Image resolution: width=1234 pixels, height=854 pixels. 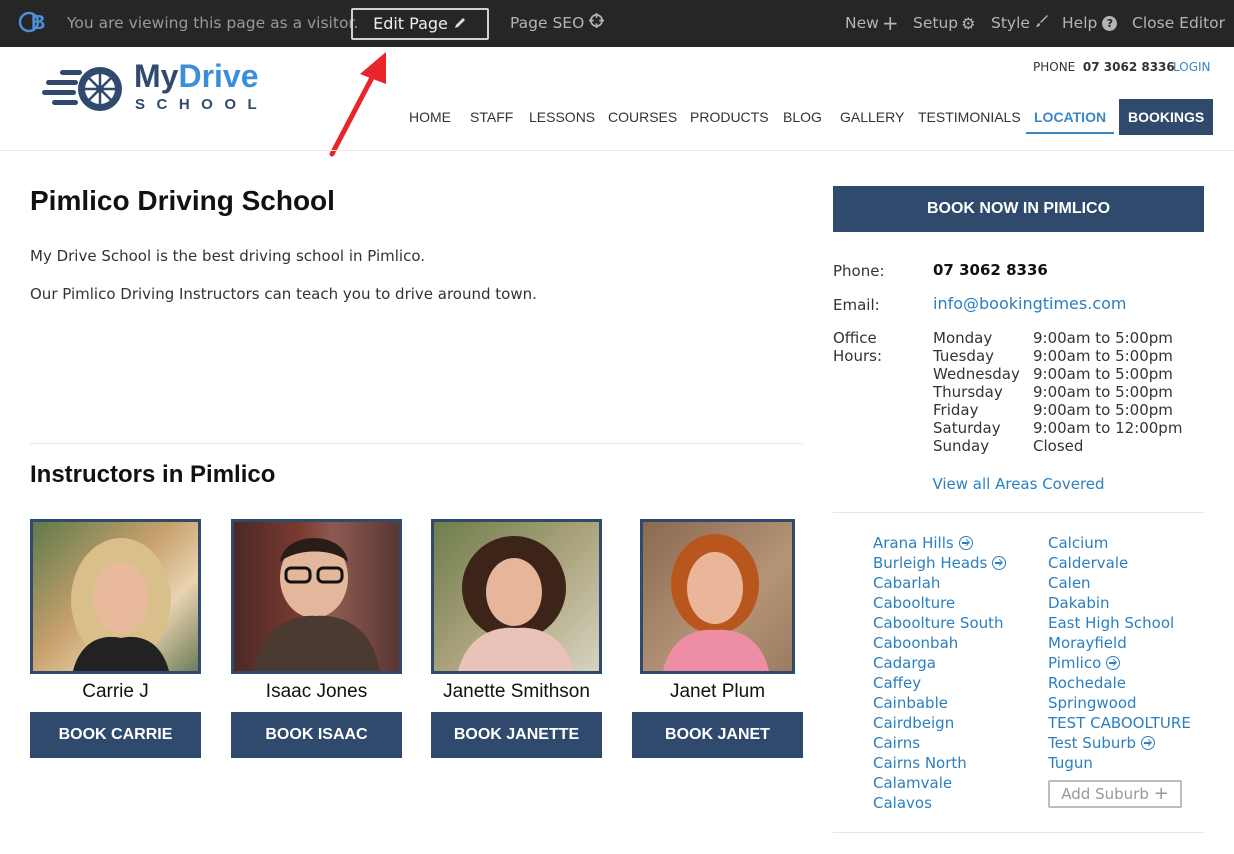 I want to click on edit-page-button: Edit Page, so click(x=420, y=24).